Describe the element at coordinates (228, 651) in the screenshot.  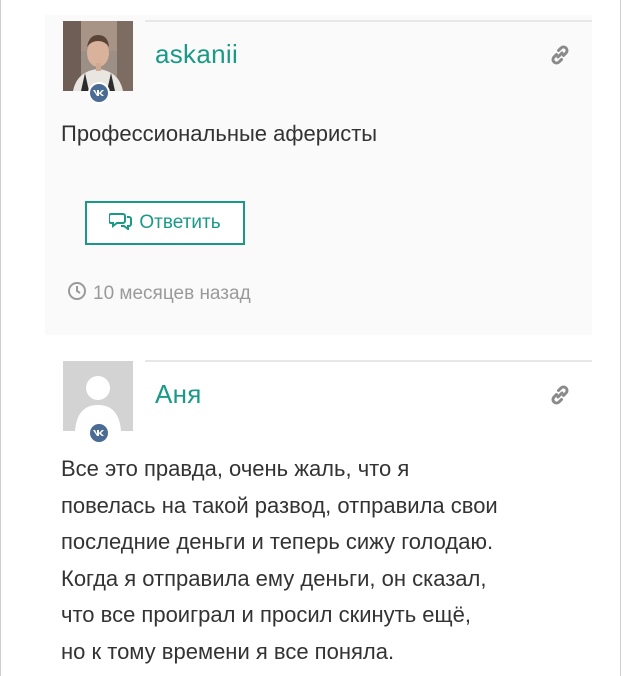
I see `comment-text-line: но к тому времени я все поняла.` at that location.